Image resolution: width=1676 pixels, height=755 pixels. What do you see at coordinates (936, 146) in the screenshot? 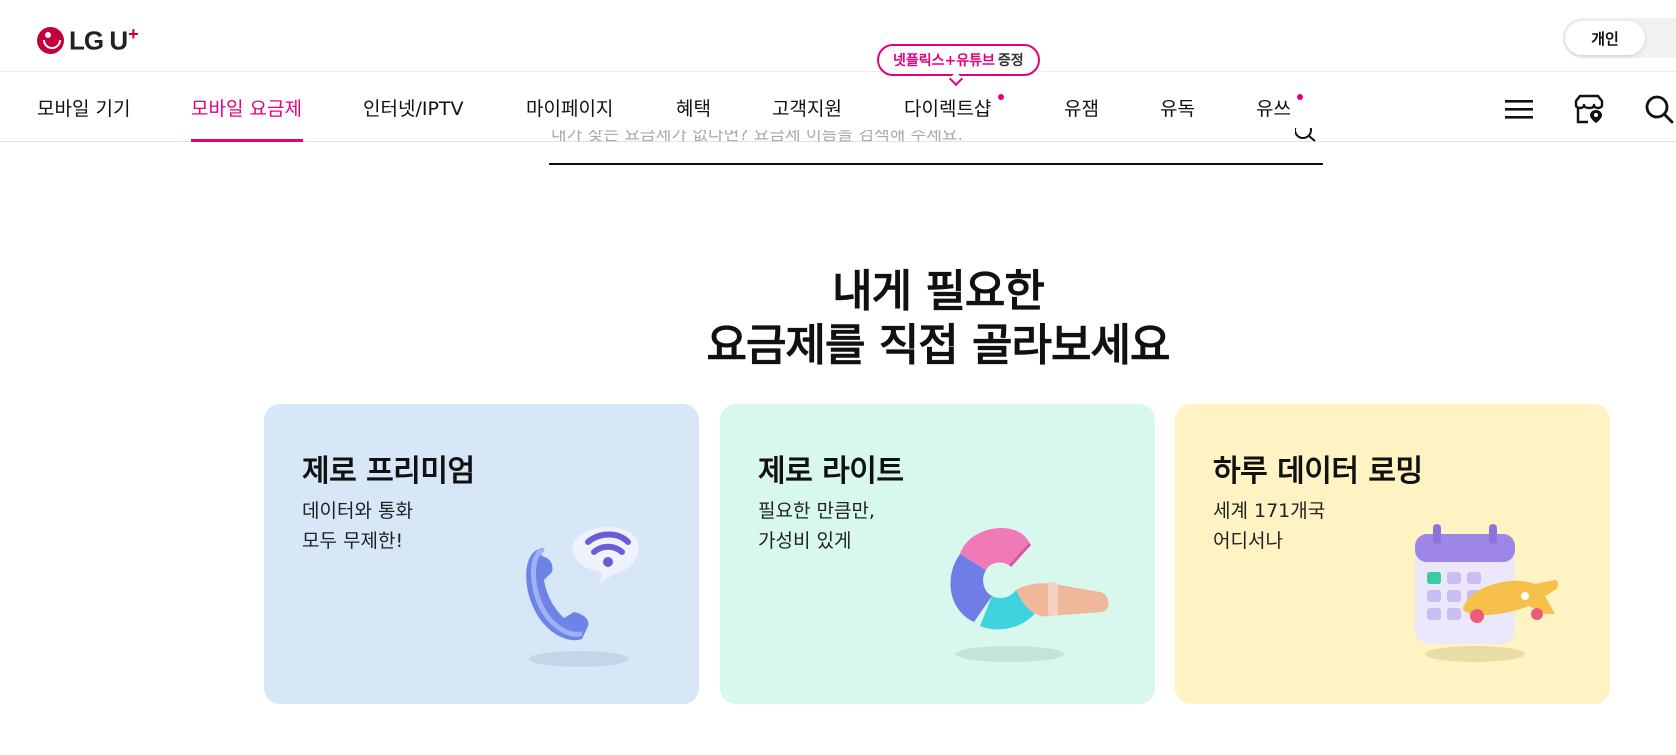
I see `plan-search-bar: 내가 찾는 요금제가 없다면? 요금제 이름을 검색해 주세요.` at bounding box center [936, 146].